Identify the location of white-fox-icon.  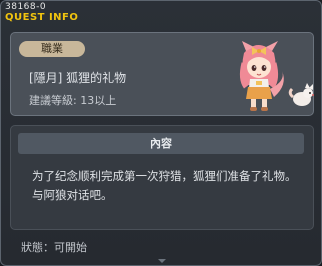
(301, 94).